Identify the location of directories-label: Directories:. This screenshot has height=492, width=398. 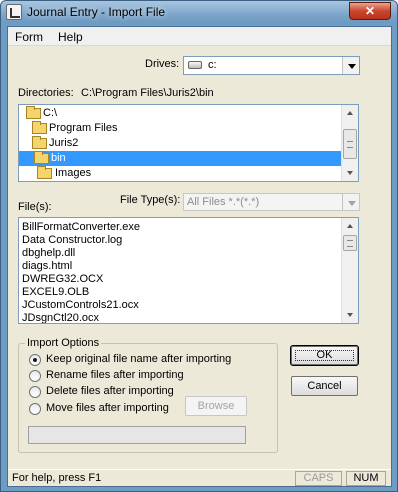
(46, 93).